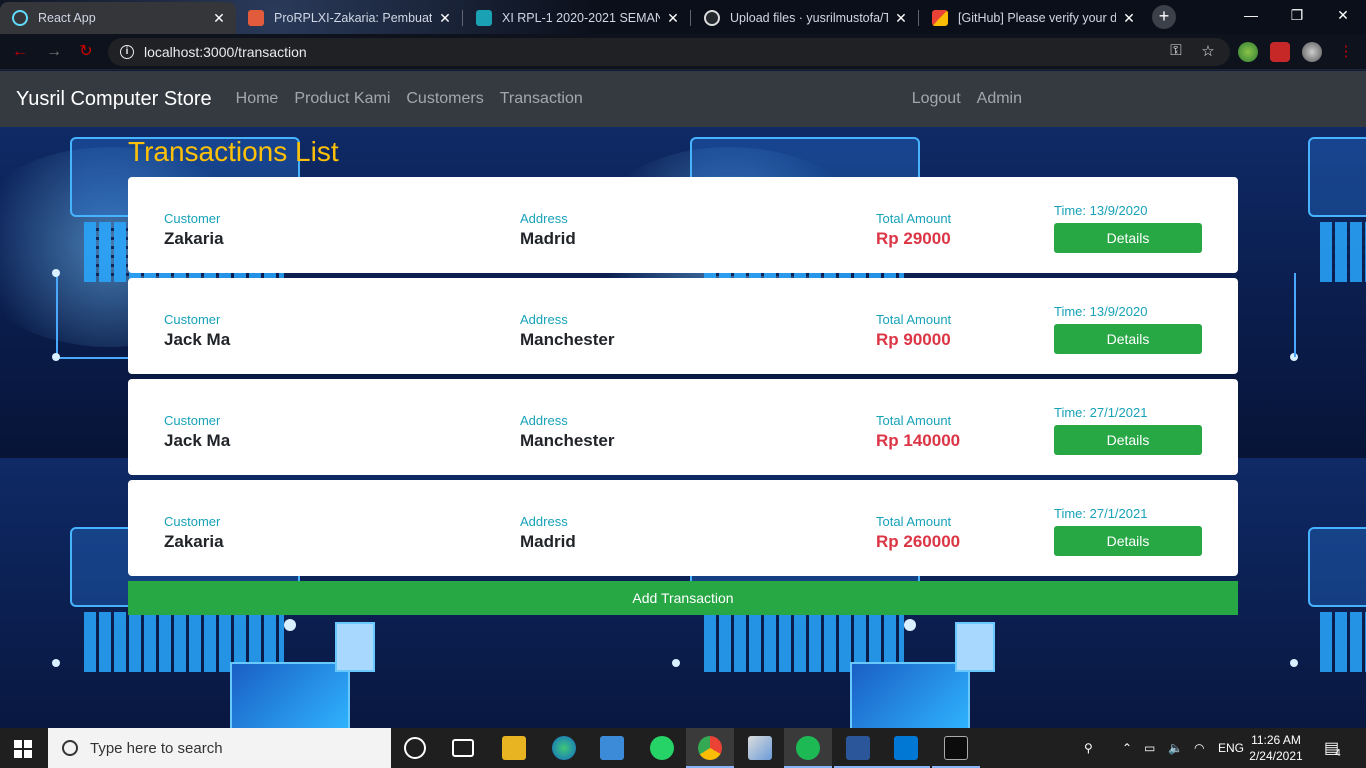 This screenshot has width=1366, height=768. I want to click on tab-gmail: [GitHub] Please verify your dev ✕, so click(1033, 18).